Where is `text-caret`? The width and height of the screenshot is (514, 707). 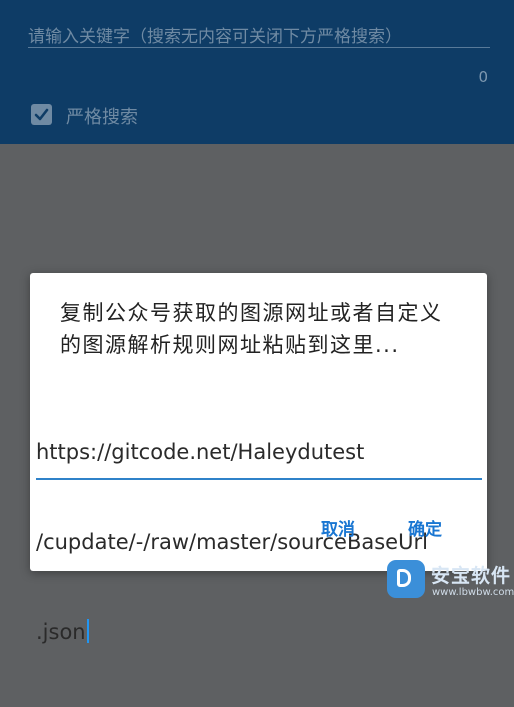
text-caret is located at coordinates (87, 631).